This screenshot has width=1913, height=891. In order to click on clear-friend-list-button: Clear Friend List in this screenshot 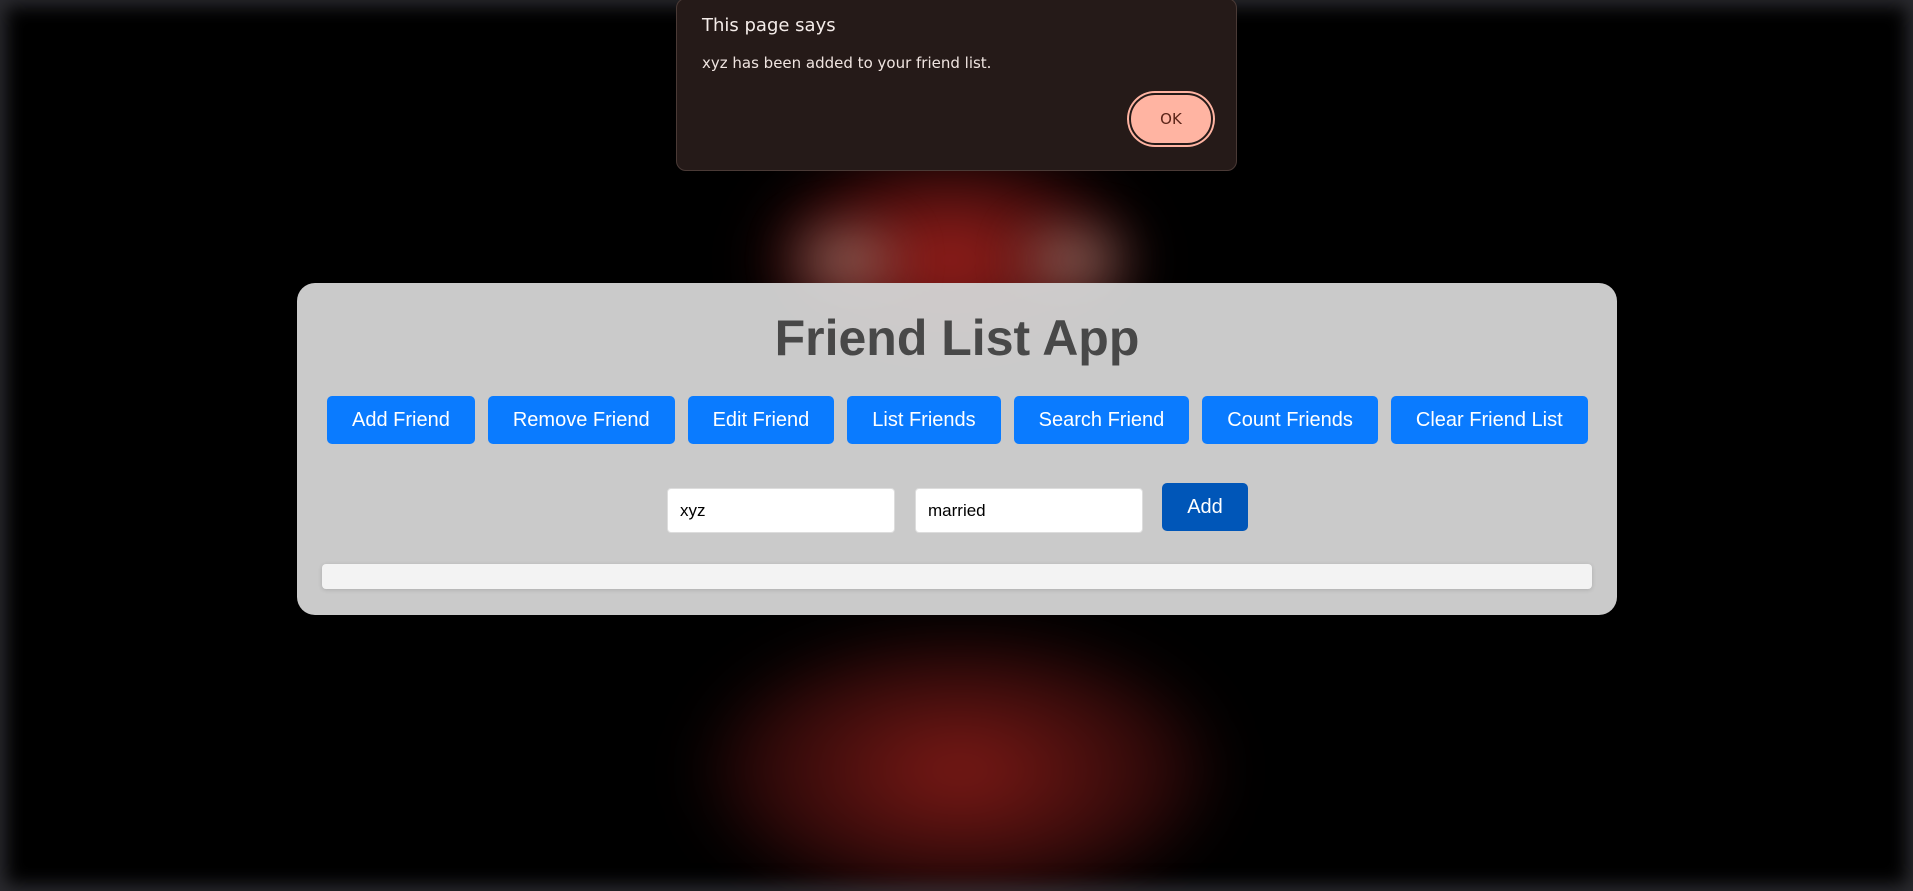, I will do `click(1489, 420)`.